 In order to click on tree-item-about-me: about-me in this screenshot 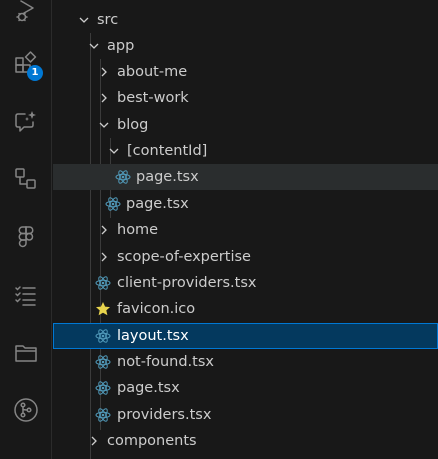, I will do `click(245, 72)`.